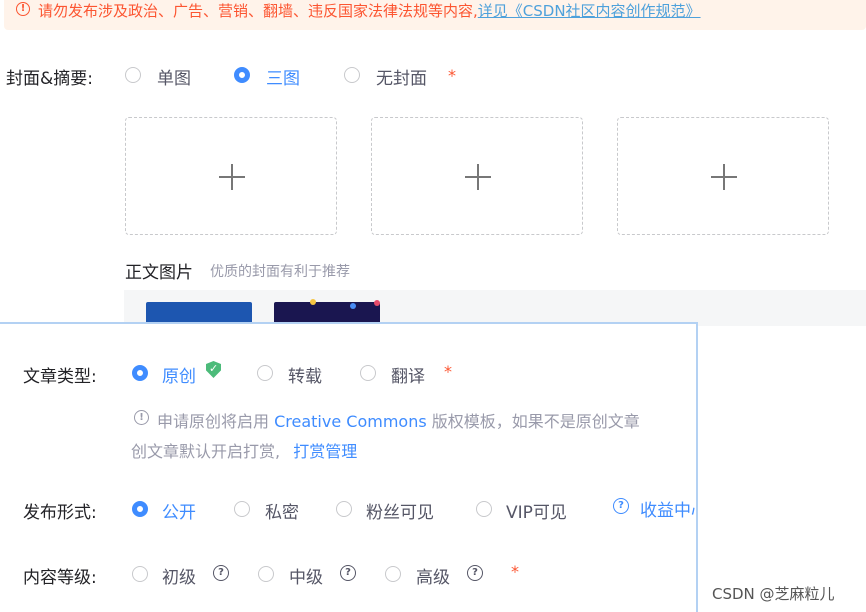 The height and width of the screenshot is (612, 866). I want to click on level-beginner-radio, so click(140, 574).